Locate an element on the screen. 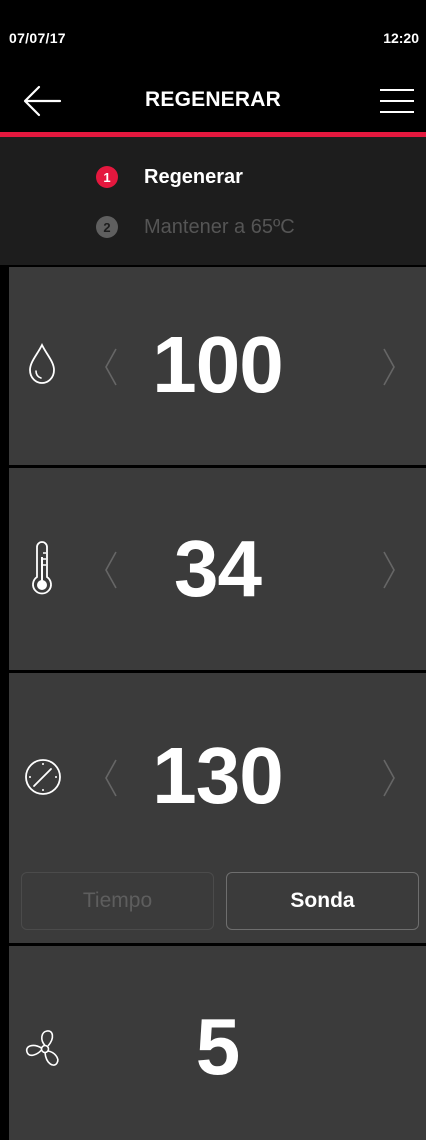  step-number-badge: 1 is located at coordinates (107, 177).